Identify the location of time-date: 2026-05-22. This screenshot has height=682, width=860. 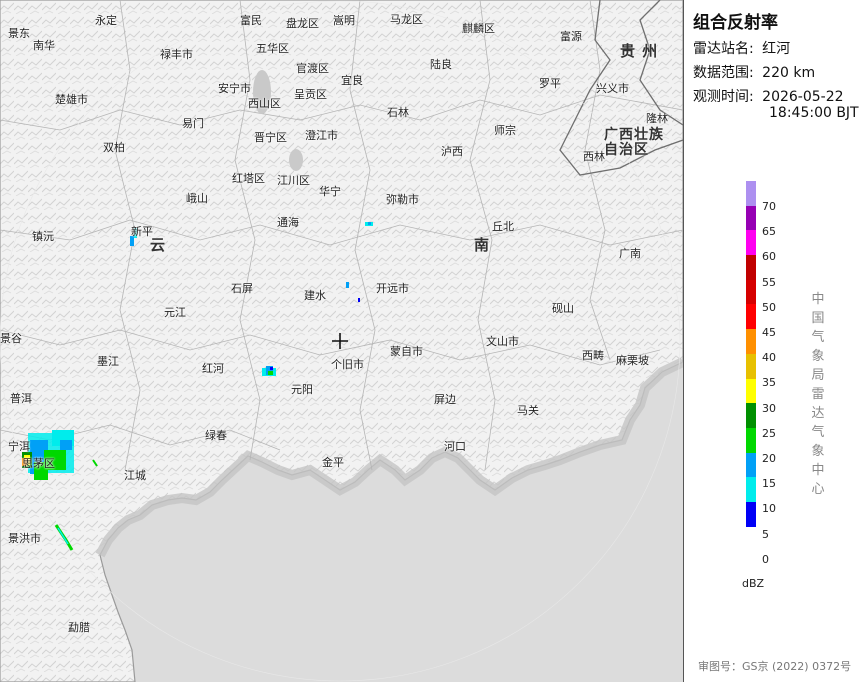
(803, 97).